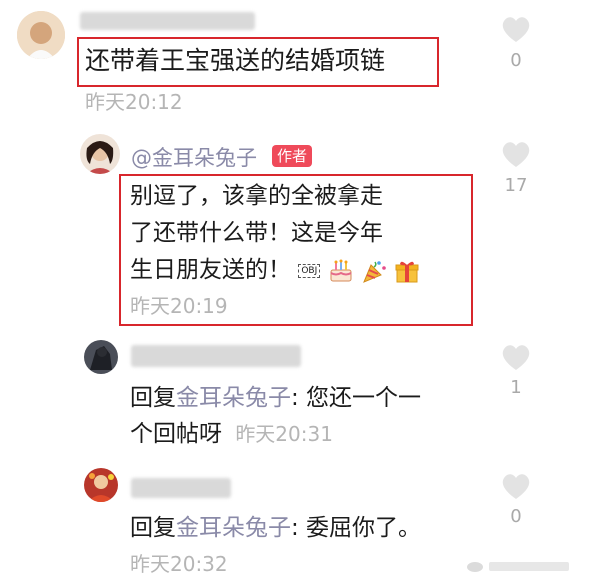  I want to click on author-name: @金耳朵兔子, so click(194, 157).